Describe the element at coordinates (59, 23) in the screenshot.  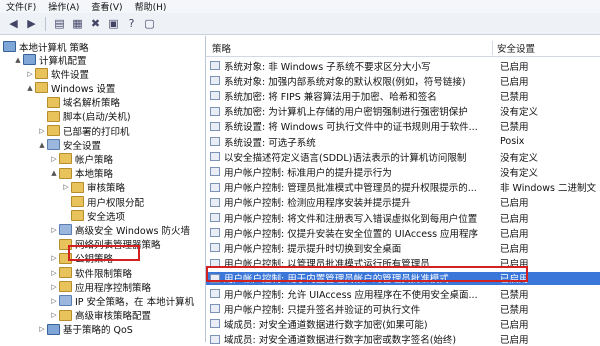
I see `up-folder-icon: ▤` at that location.